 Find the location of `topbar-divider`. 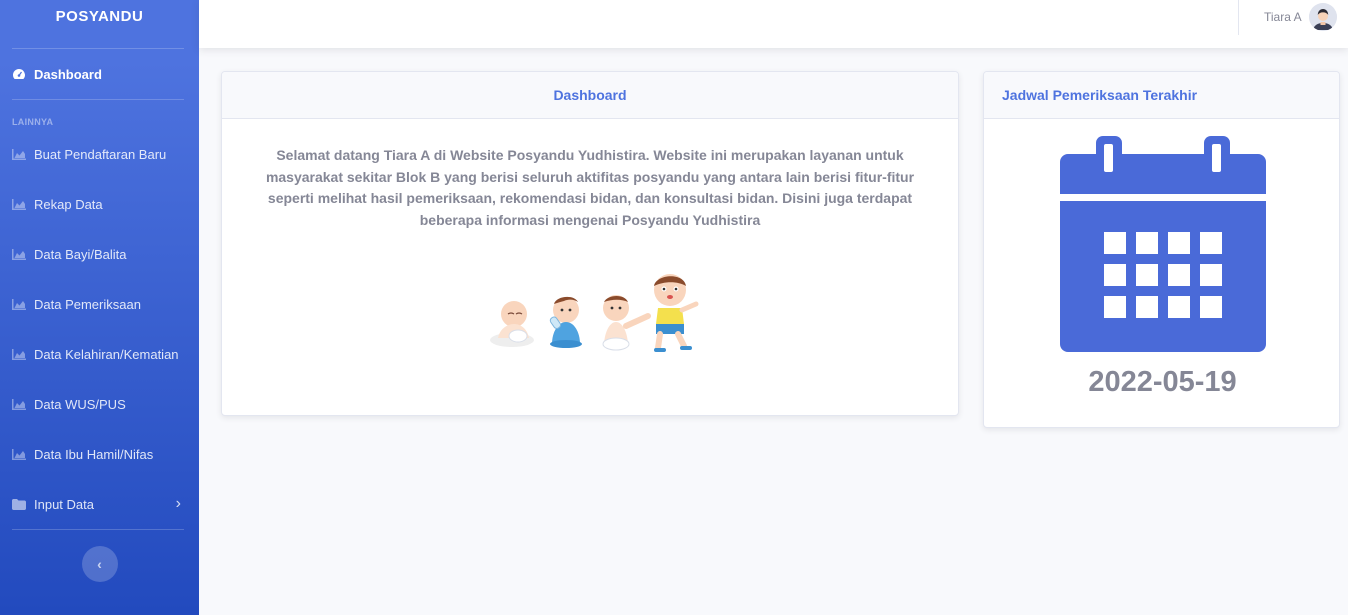

topbar-divider is located at coordinates (1238, 17).